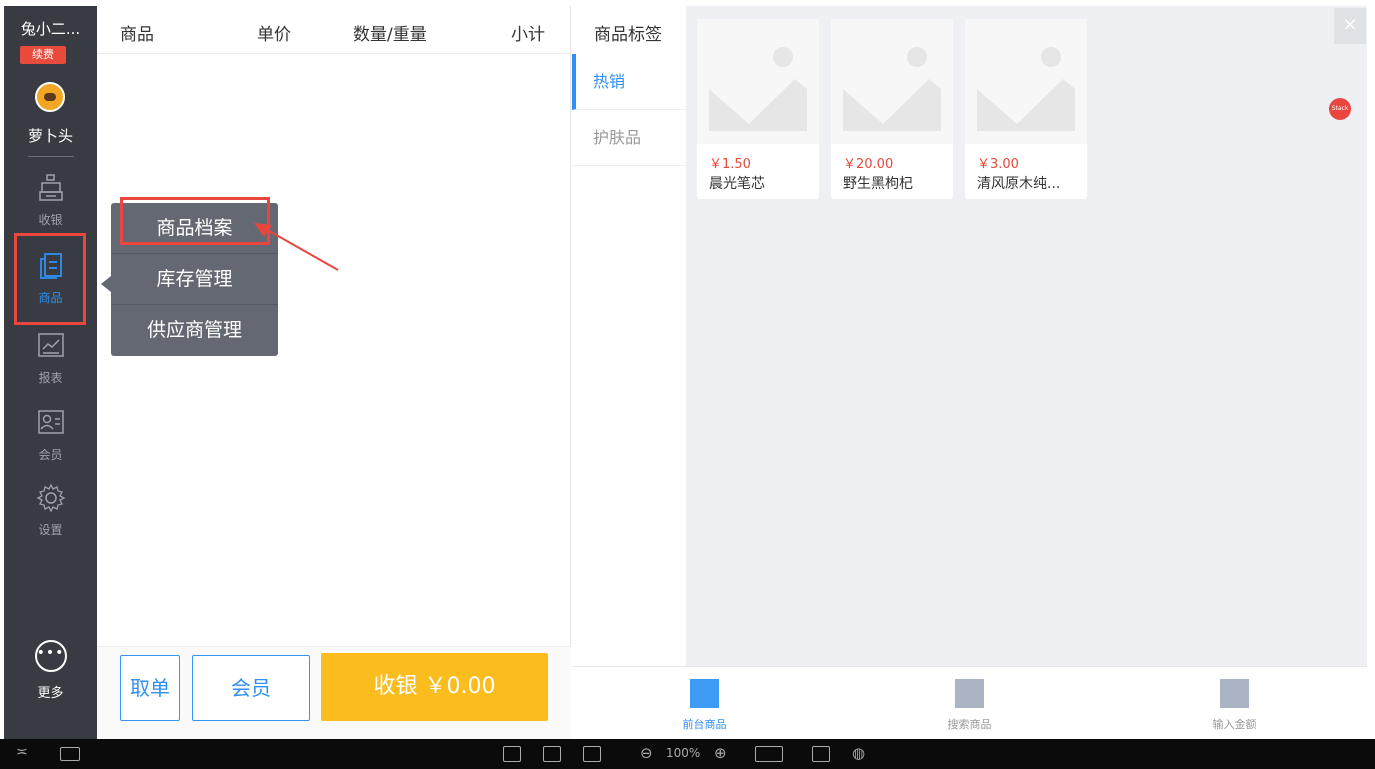 The height and width of the screenshot is (769, 1375). Describe the element at coordinates (512, 754) in the screenshot. I see `volume-left-icon` at that location.